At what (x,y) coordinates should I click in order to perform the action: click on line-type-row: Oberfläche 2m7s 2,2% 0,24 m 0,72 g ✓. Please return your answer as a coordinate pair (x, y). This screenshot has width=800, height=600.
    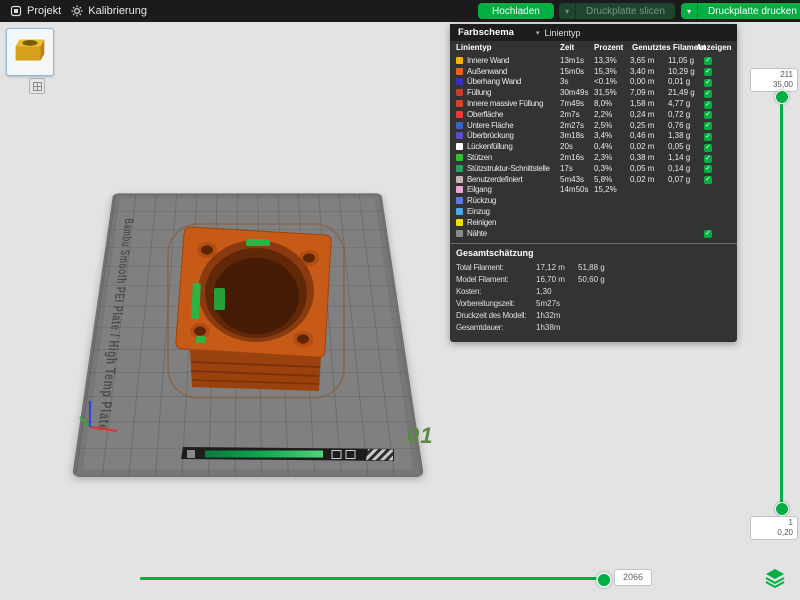
    Looking at the image, I should click on (593, 114).